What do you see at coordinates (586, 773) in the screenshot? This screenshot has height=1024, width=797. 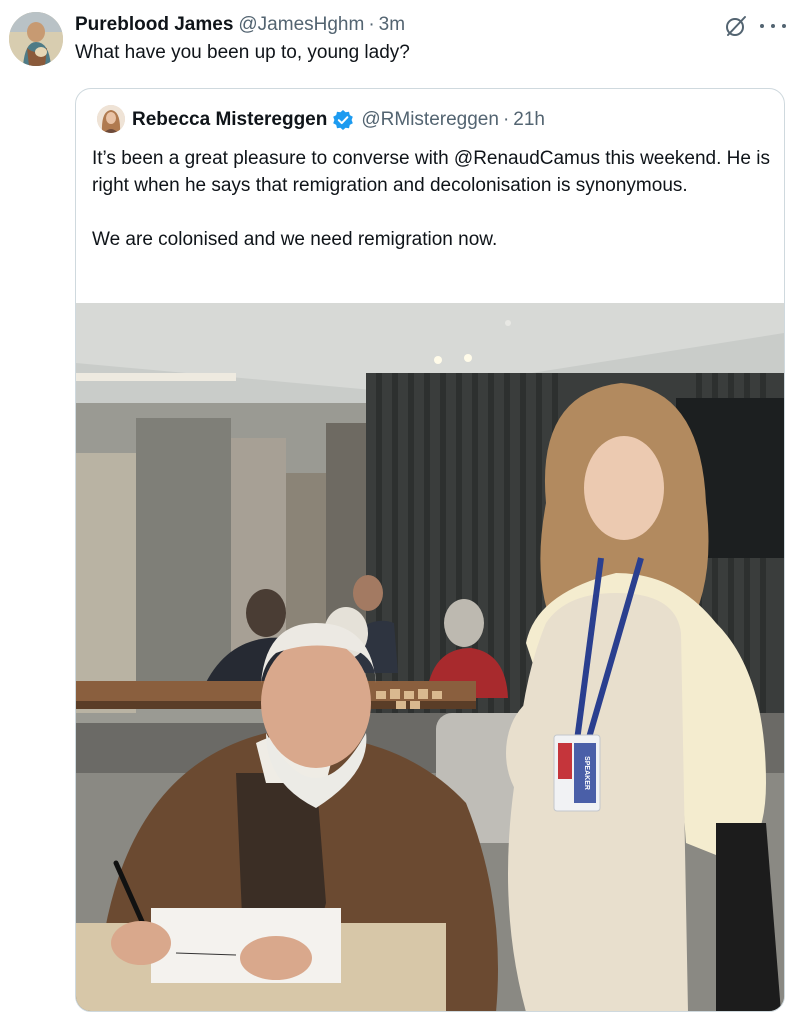 I see `speaker-badge-text: SPEAKER` at bounding box center [586, 773].